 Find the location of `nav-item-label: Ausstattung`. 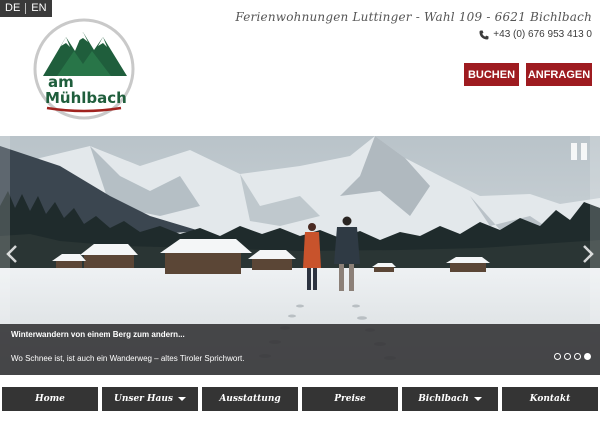

nav-item-label: Ausstattung is located at coordinates (250, 399).